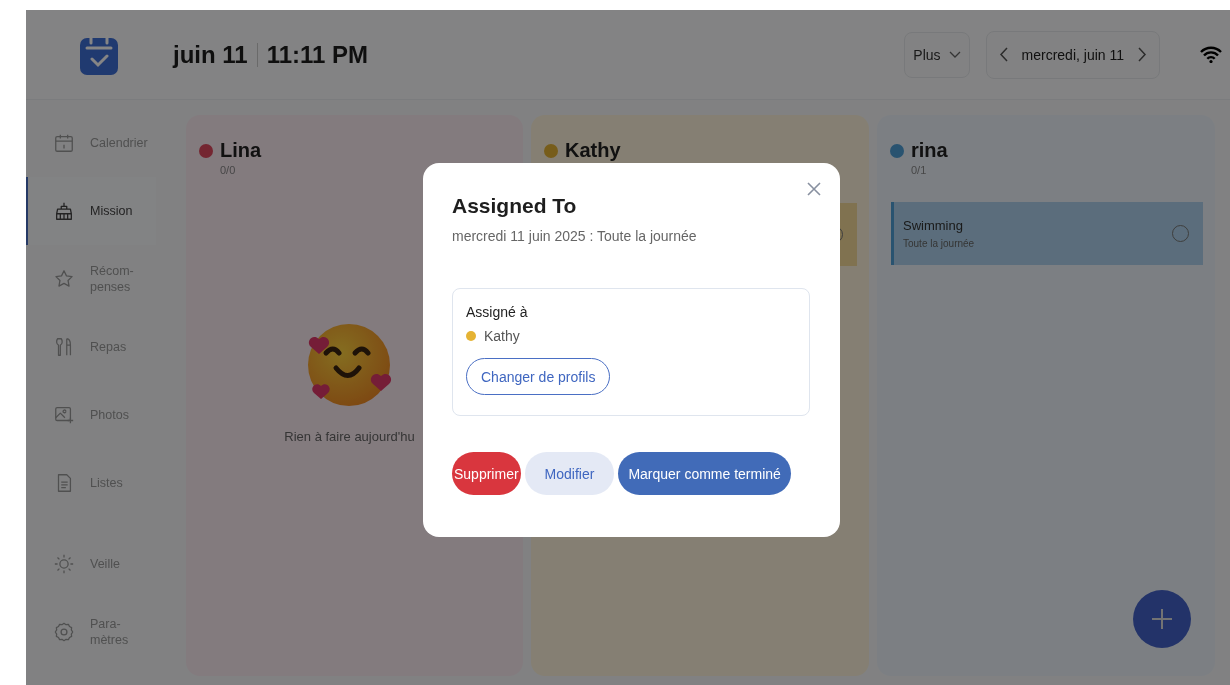 The width and height of the screenshot is (1230, 685). Describe the element at coordinates (1072, 54) in the screenshot. I see `current-date-label: mercredi, juin 11` at that location.